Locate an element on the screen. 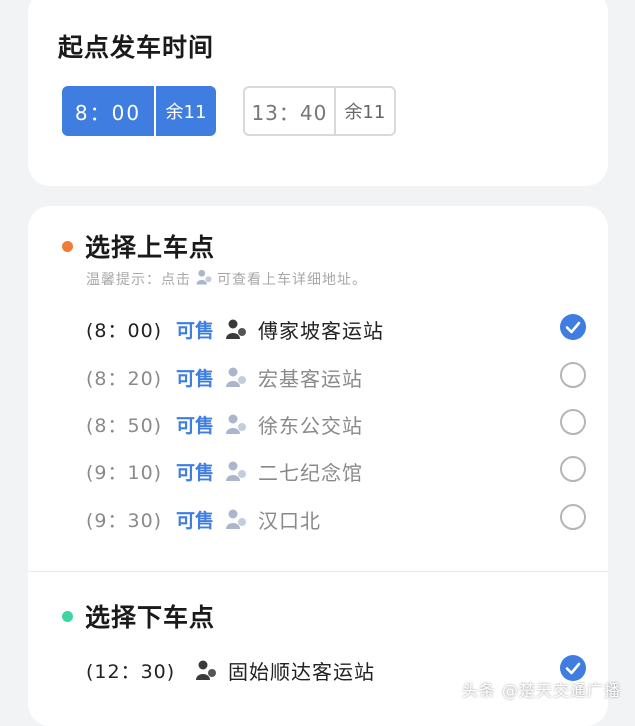  departure-title: 起点发车时间 is located at coordinates (136, 47).